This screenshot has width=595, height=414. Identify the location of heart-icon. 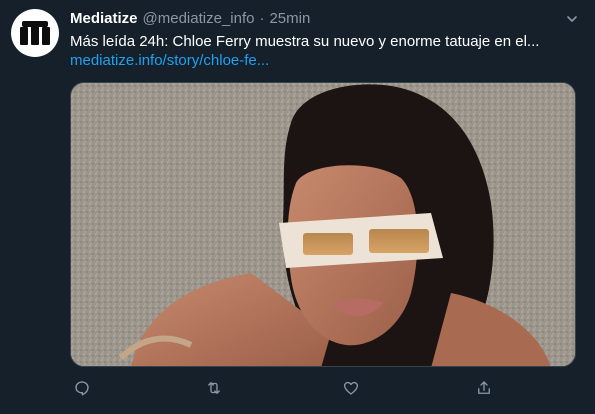
(351, 388).